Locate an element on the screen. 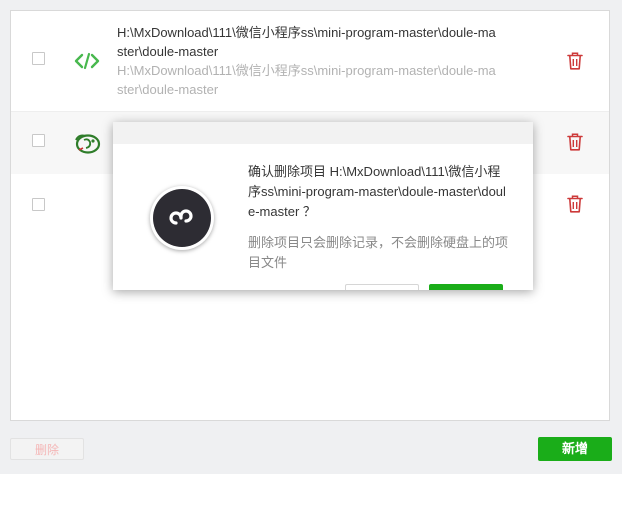 Image resolution: width=622 pixels, height=512 pixels. delete-button: 删除 is located at coordinates (47, 449).